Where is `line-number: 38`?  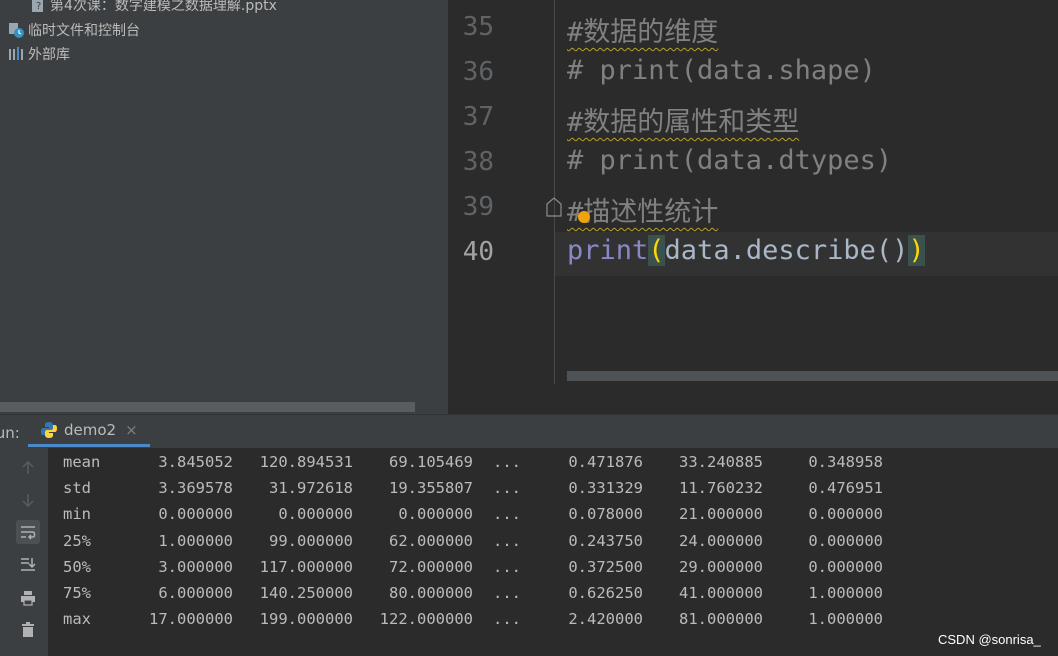
line-number: 38 is located at coordinates (478, 162).